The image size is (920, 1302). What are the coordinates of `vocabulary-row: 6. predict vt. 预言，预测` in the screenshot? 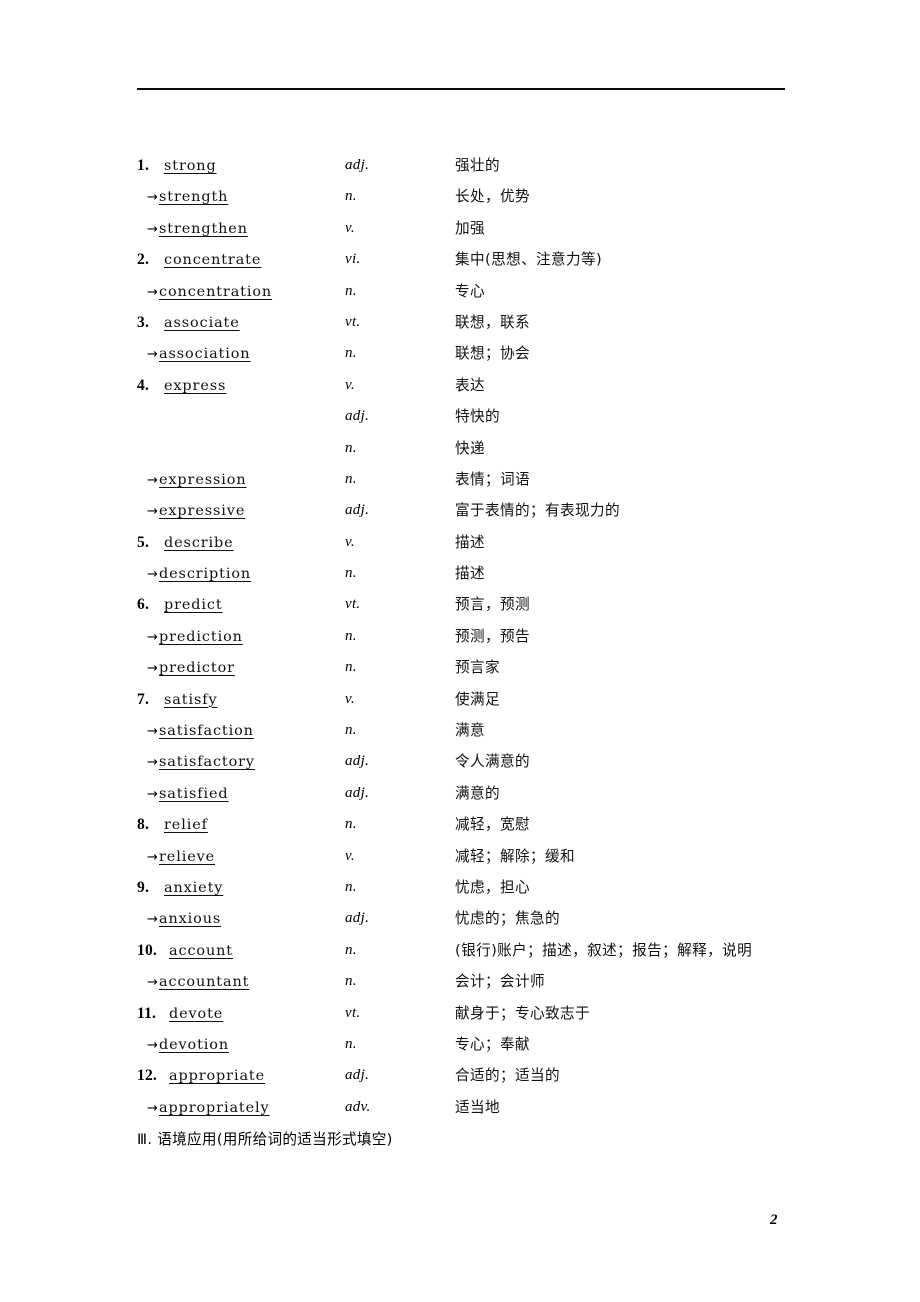 It's located at (487, 604).